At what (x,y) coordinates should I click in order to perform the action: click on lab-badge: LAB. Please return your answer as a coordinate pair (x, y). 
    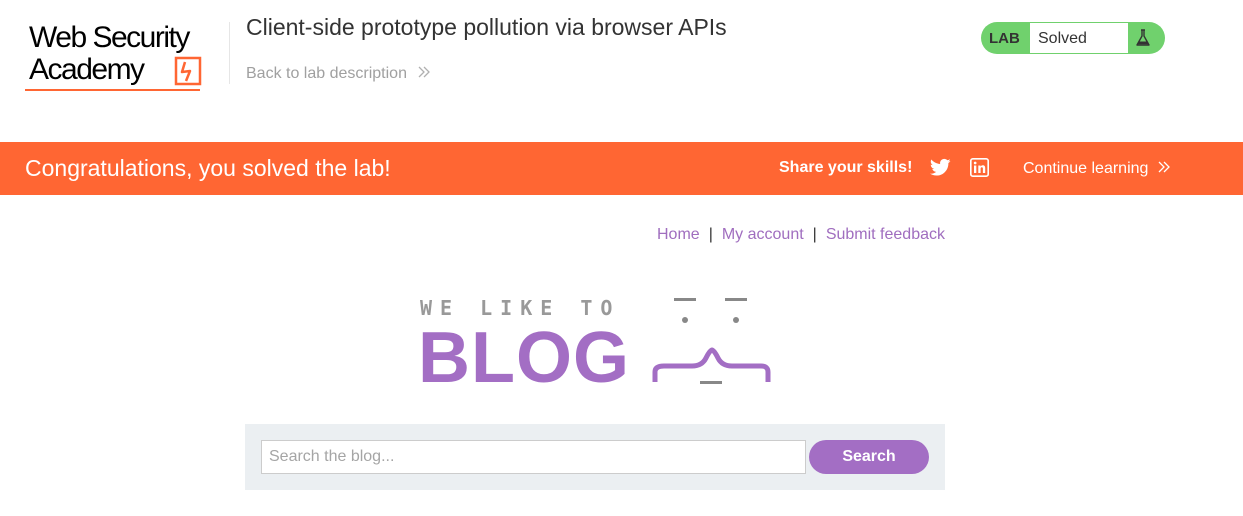
    Looking at the image, I should click on (1004, 38).